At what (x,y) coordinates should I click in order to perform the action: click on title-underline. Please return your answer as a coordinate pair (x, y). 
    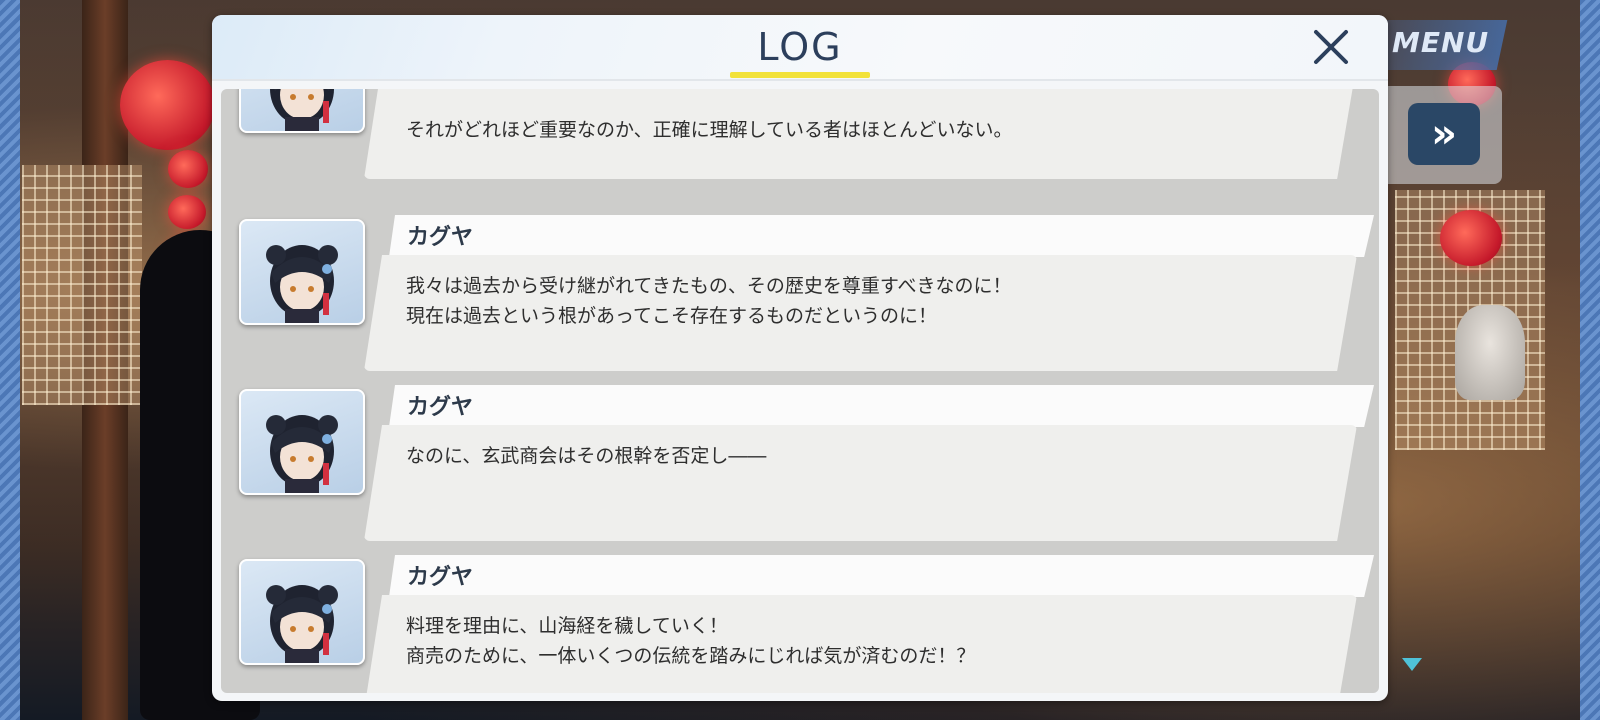
    Looking at the image, I should click on (800, 75).